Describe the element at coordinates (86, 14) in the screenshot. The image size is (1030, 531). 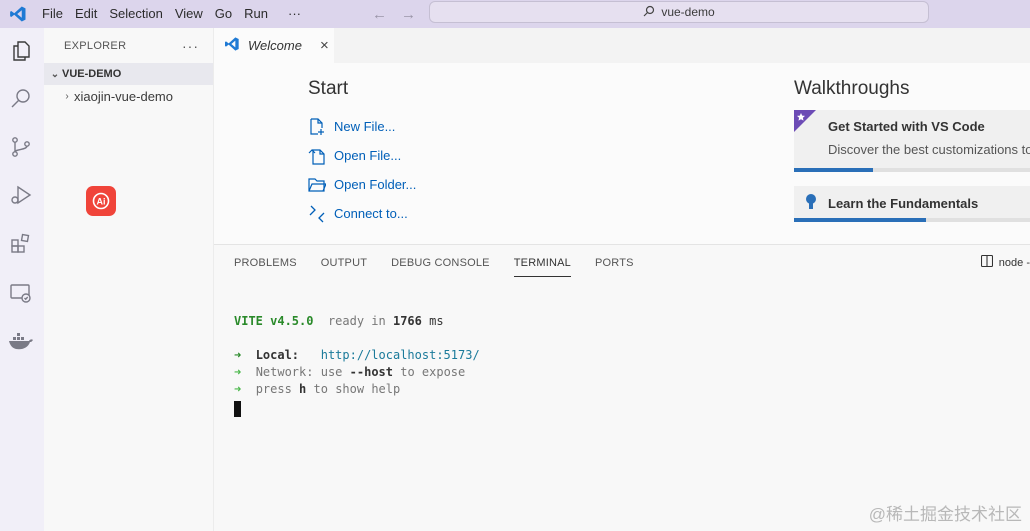
I see `menu-edit: Edit` at that location.